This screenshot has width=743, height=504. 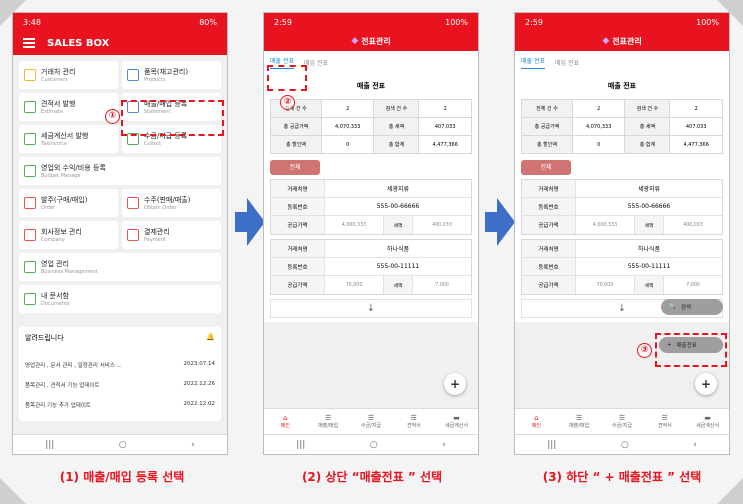 What do you see at coordinates (372, 477) in the screenshot?
I see `step-caption-2: (2) 상단 “매출전표 ” 선택` at bounding box center [372, 477].